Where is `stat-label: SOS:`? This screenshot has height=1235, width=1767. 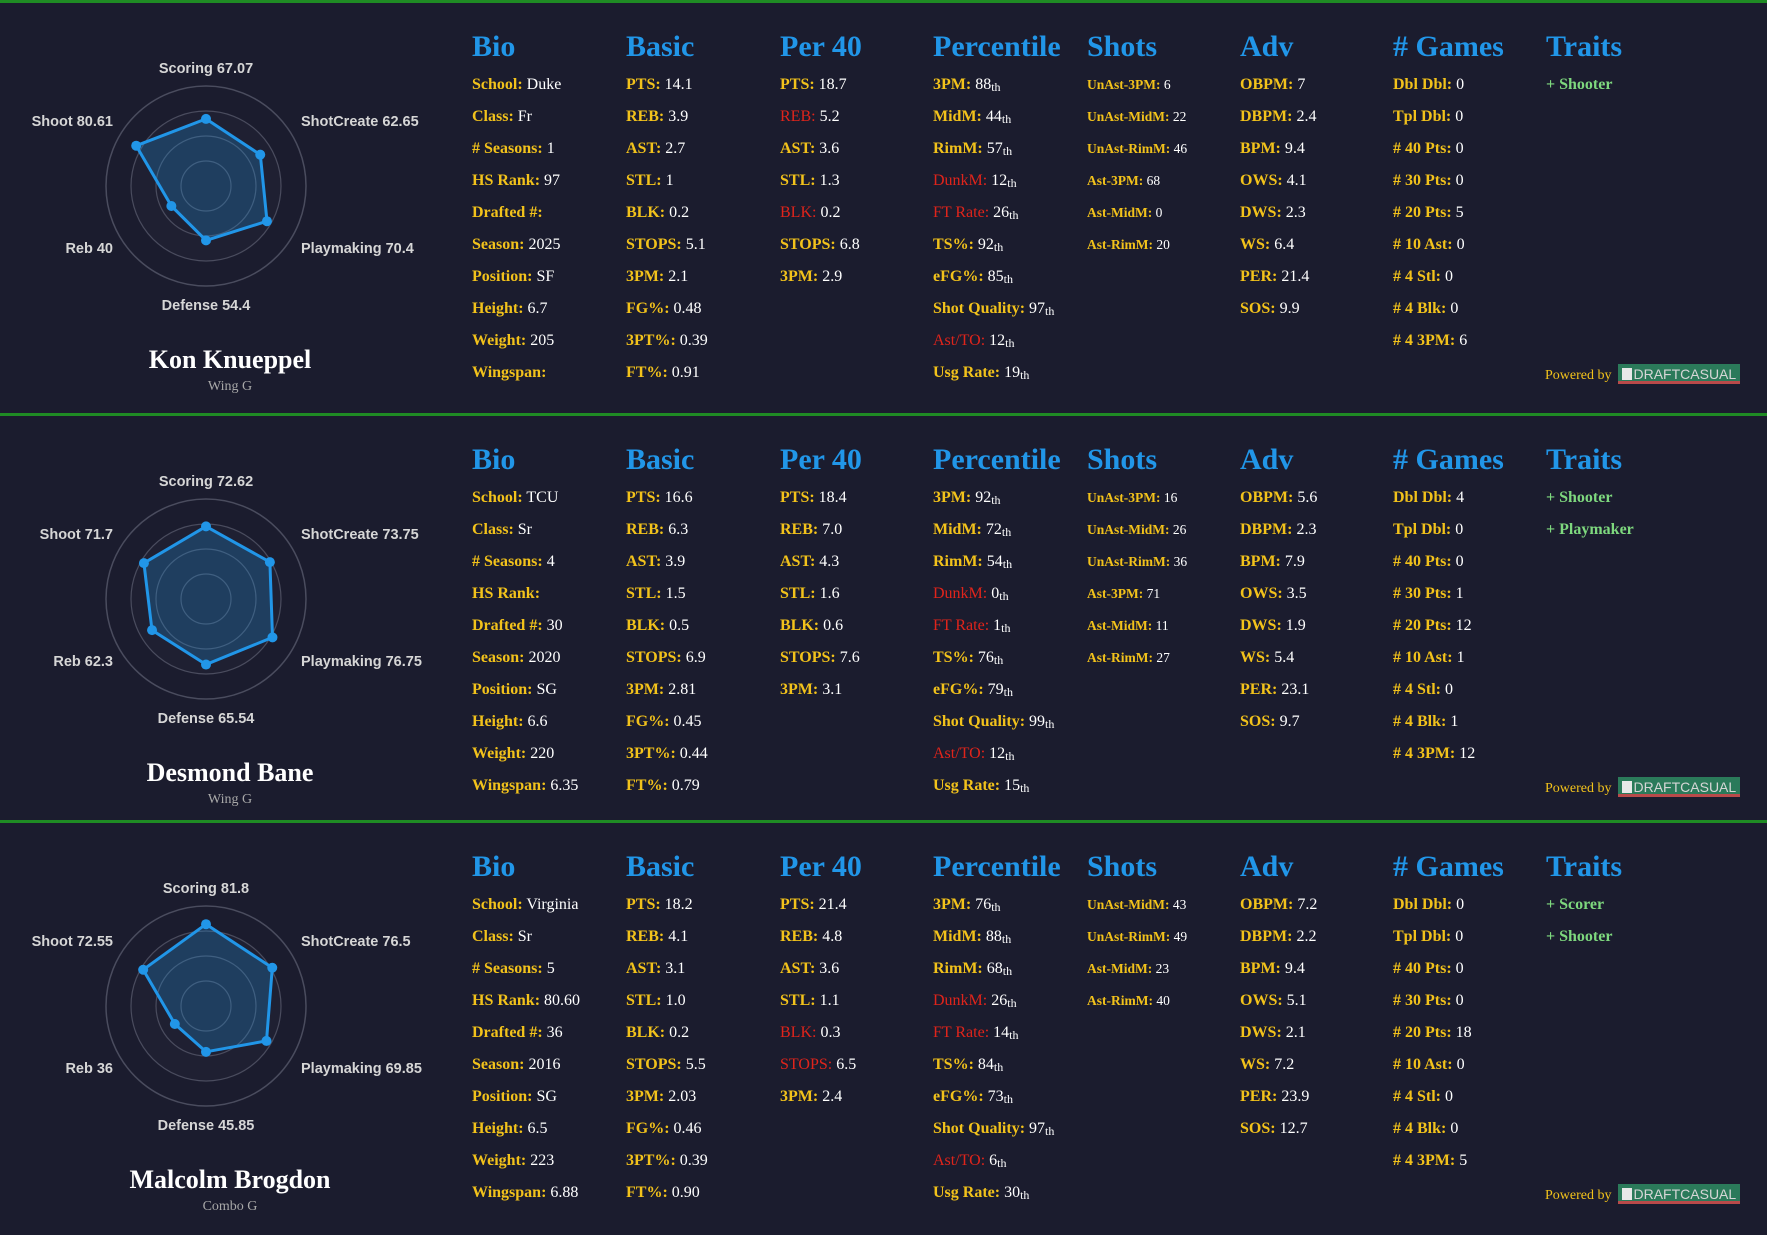
stat-label: SOS: is located at coordinates (1258, 721).